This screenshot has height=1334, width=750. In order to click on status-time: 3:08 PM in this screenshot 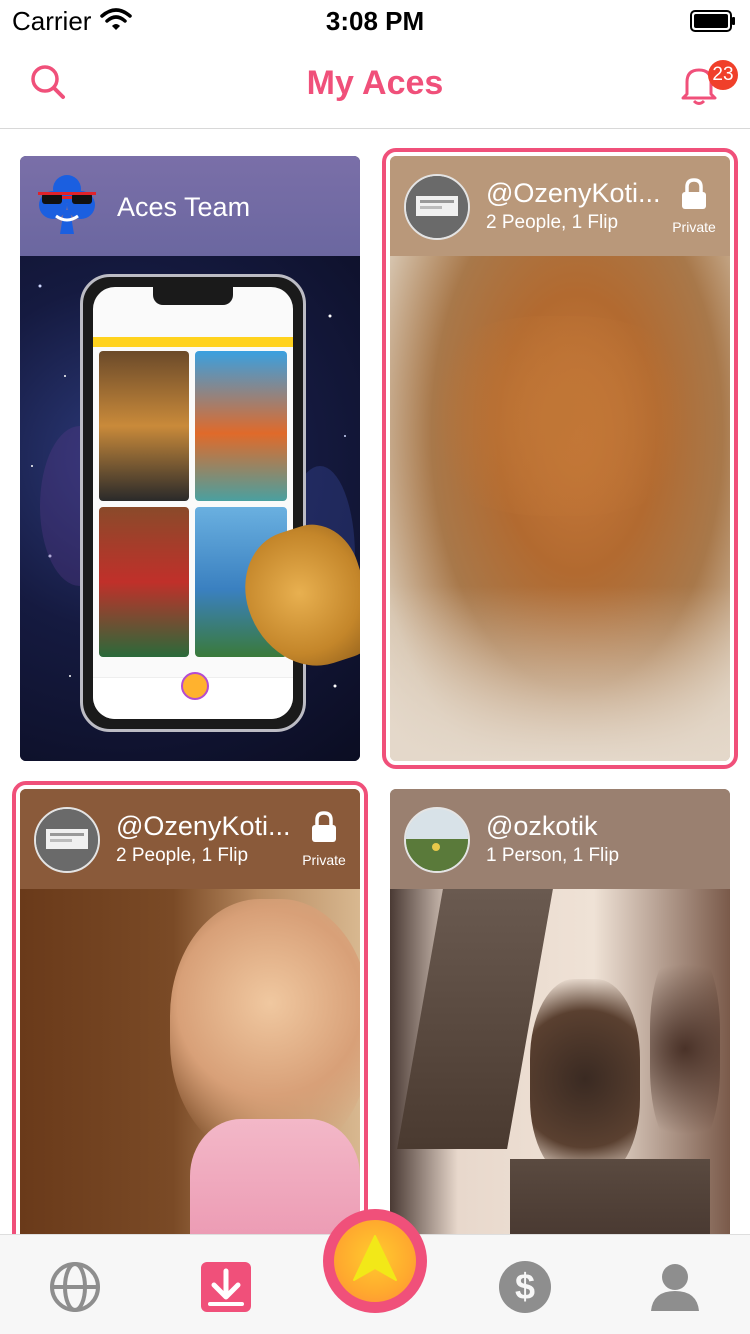, I will do `click(375, 21)`.